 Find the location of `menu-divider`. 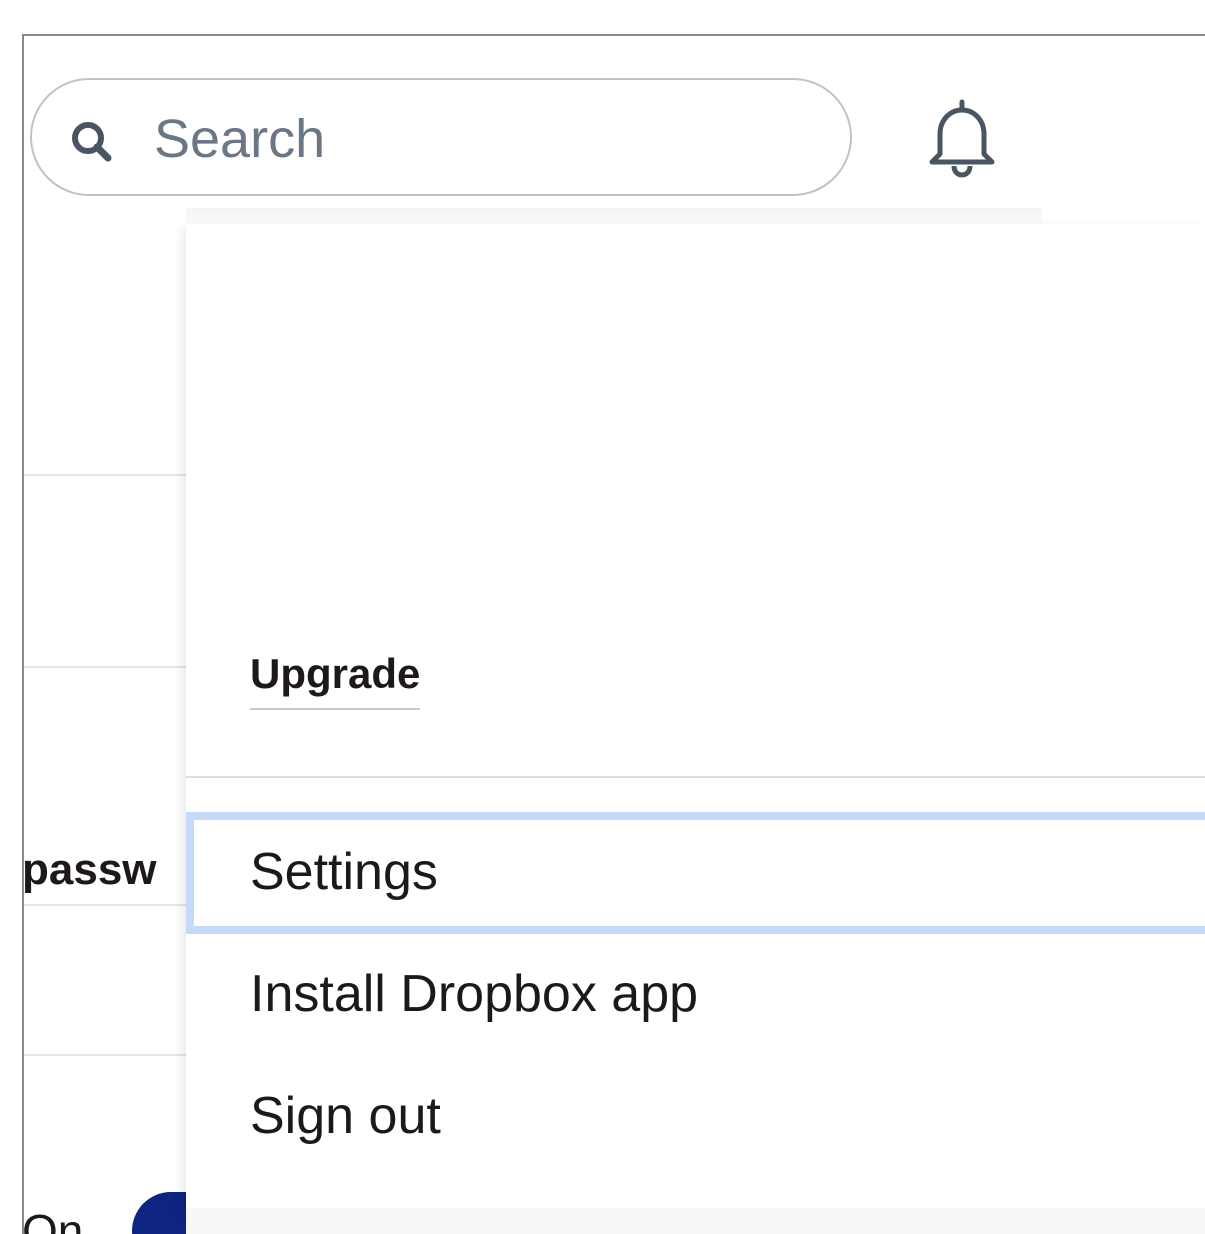

menu-divider is located at coordinates (695, 777).